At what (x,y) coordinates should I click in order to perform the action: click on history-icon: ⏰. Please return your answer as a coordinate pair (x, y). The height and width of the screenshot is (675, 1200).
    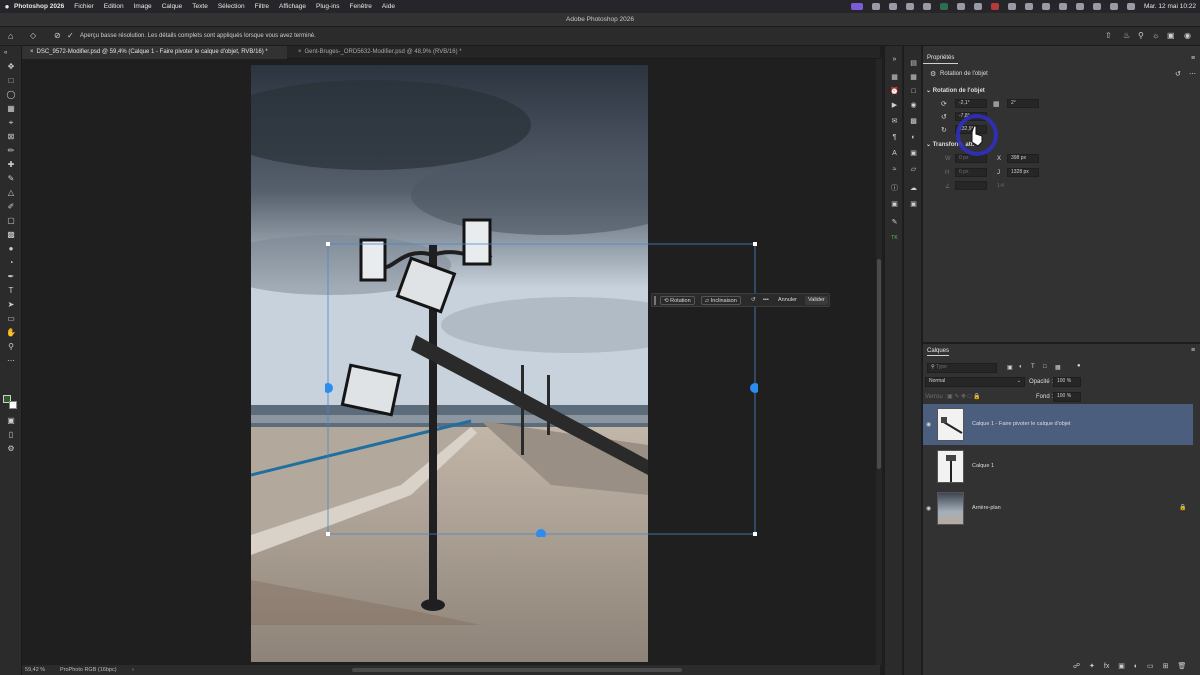
    Looking at the image, I should click on (894, 92).